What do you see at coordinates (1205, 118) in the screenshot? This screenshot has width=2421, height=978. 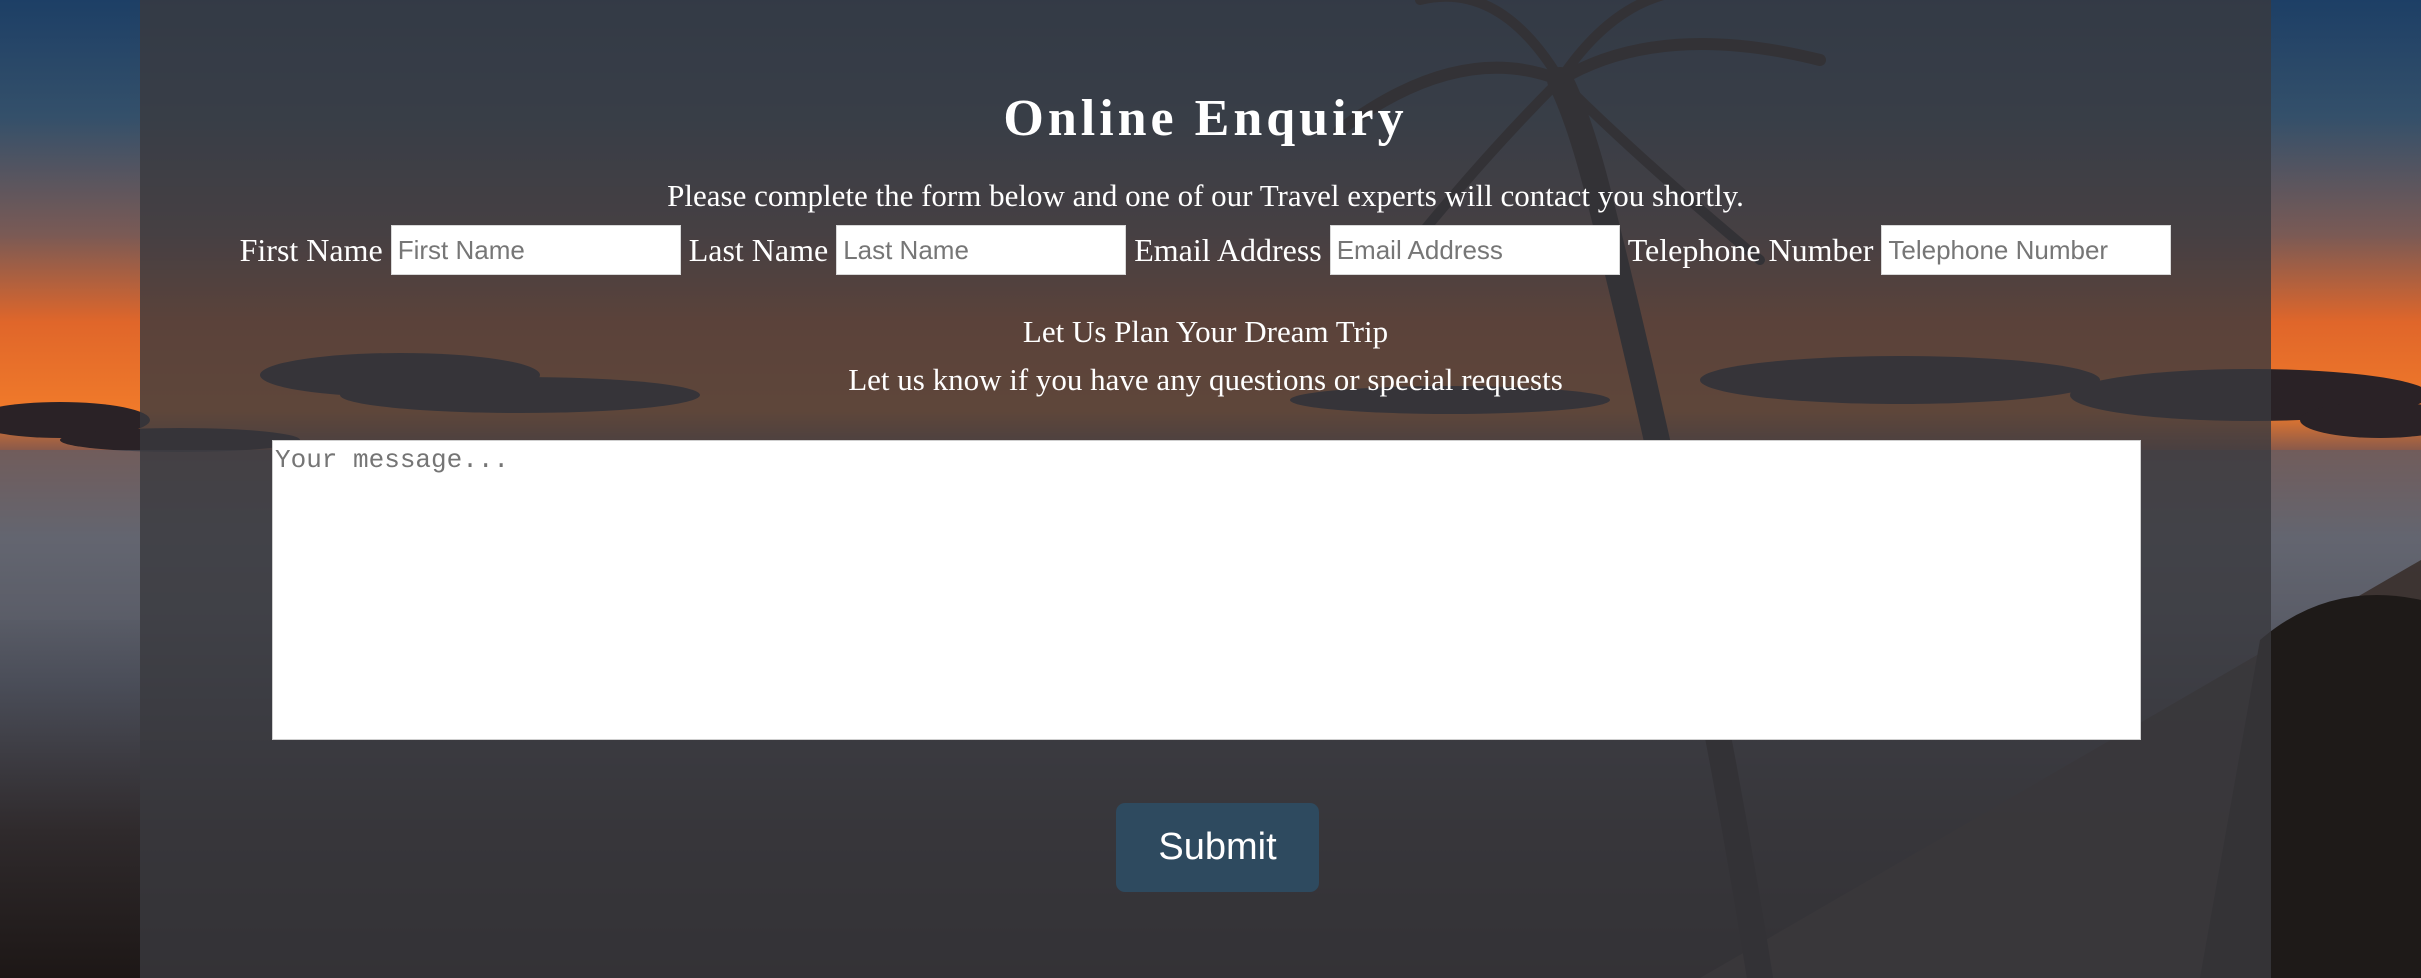 I see `page-title: Online Enquiry` at bounding box center [1205, 118].